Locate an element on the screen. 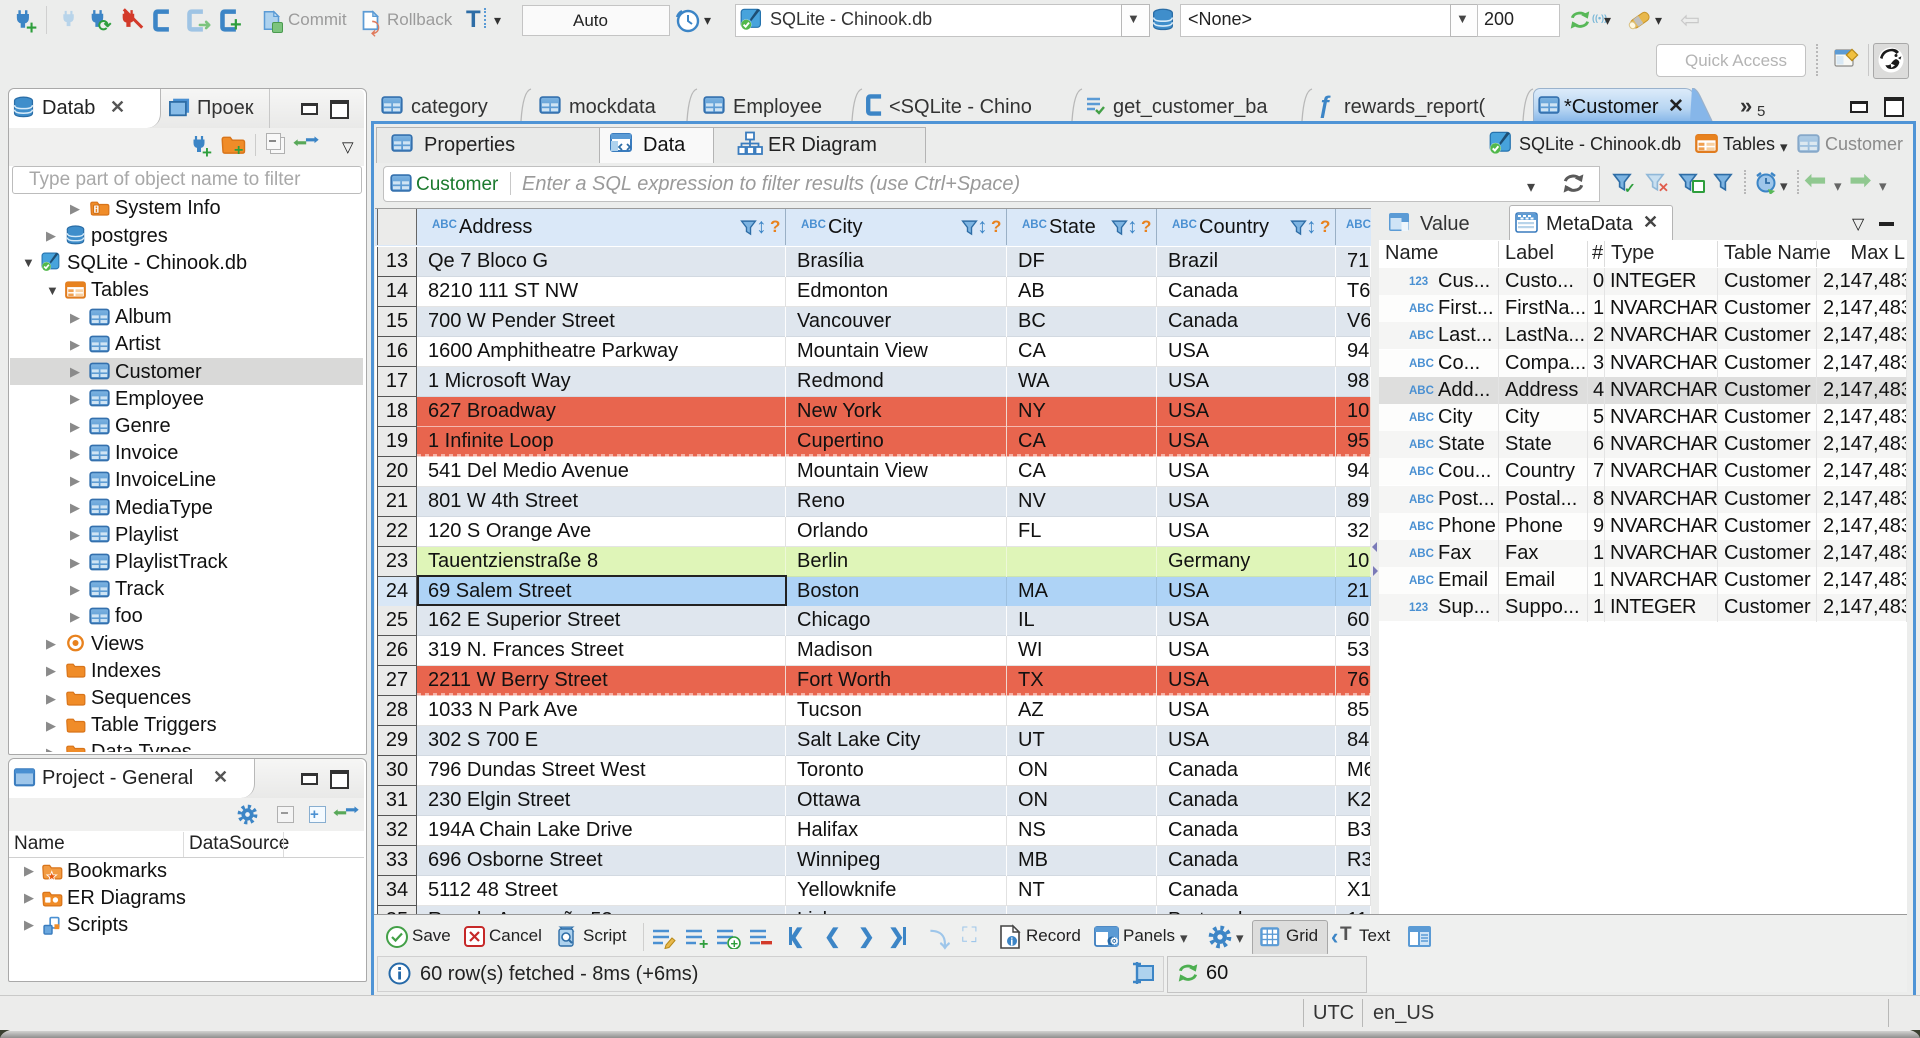  svg-text: i is located at coordinates (1011, 943).